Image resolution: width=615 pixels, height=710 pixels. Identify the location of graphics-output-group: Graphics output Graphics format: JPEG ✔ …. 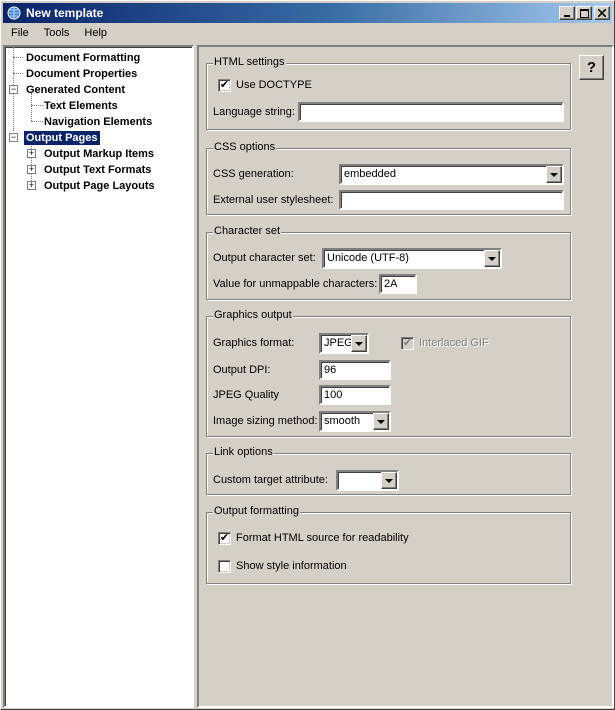
(388, 372).